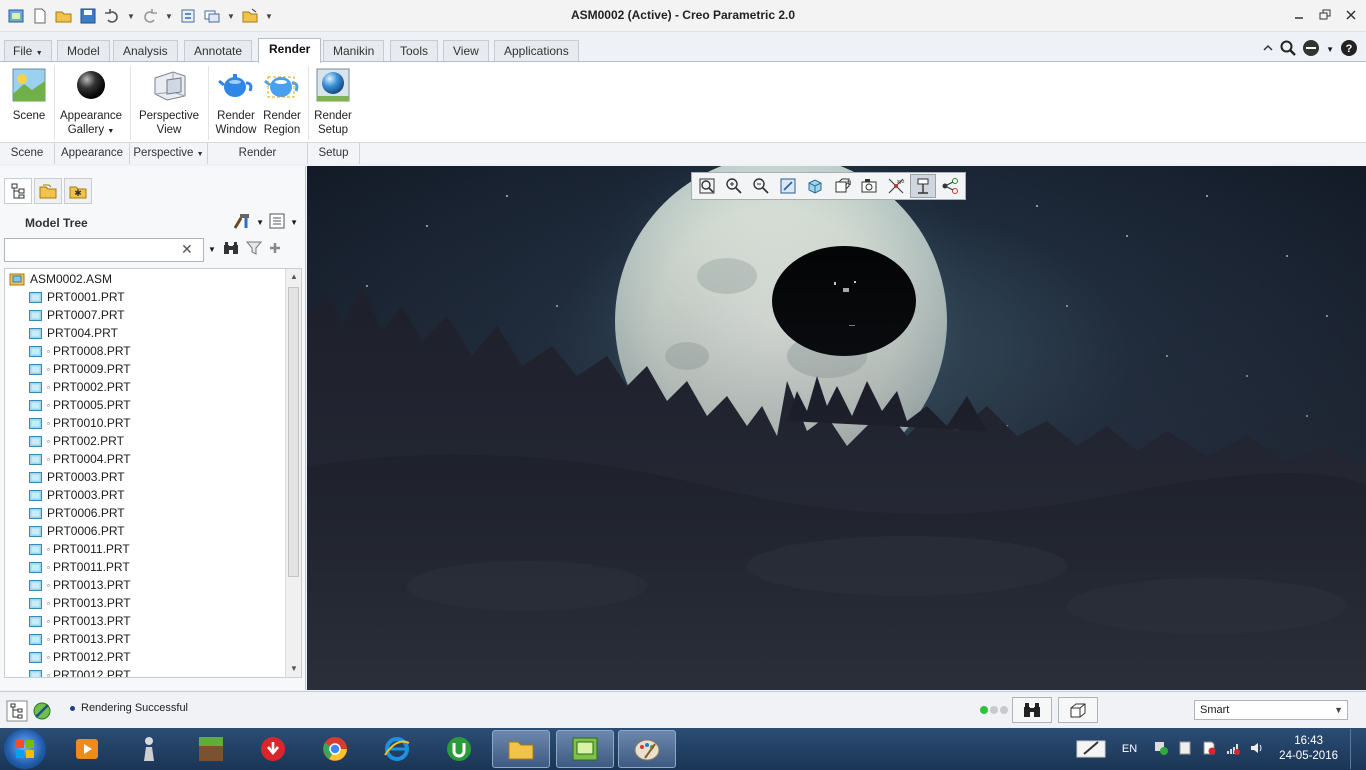 This screenshot has width=1366, height=770. Describe the element at coordinates (80, 459) in the screenshot. I see `tree-item: ▫ PRT0004.PRT` at that location.